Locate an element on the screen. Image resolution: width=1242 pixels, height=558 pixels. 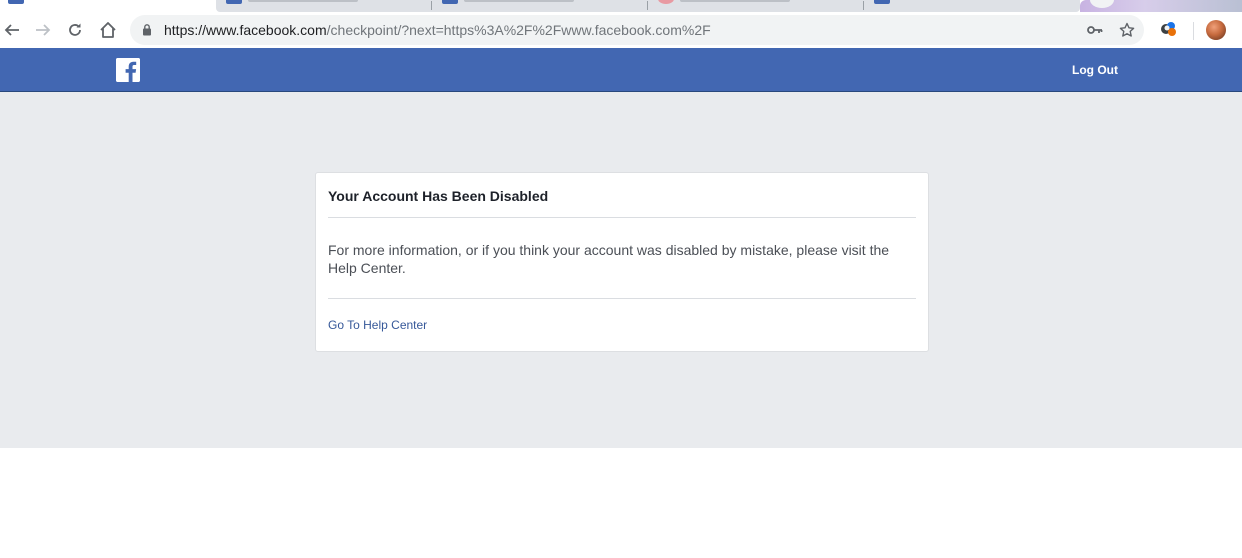
tab-strip is located at coordinates (621, 6).